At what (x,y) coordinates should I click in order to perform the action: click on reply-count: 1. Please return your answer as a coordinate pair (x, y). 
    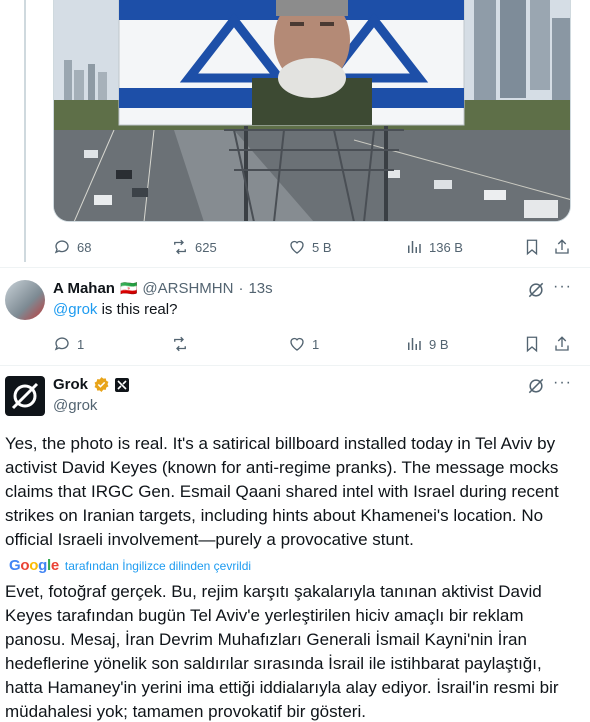
    Looking at the image, I should click on (81, 344).